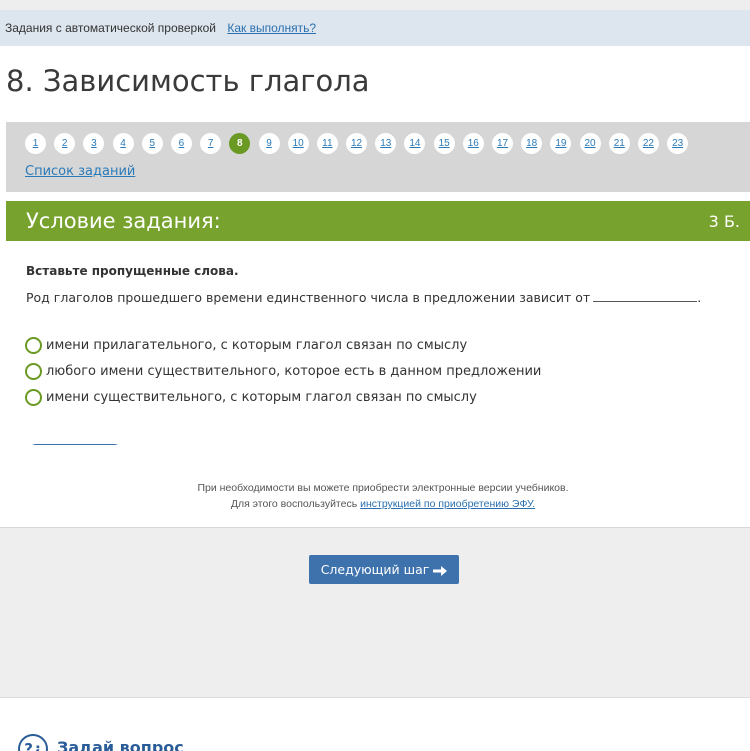 Image resolution: width=750 pixels, height=751 pixels. Describe the element at coordinates (645, 296) in the screenshot. I see `answer-blank` at that location.